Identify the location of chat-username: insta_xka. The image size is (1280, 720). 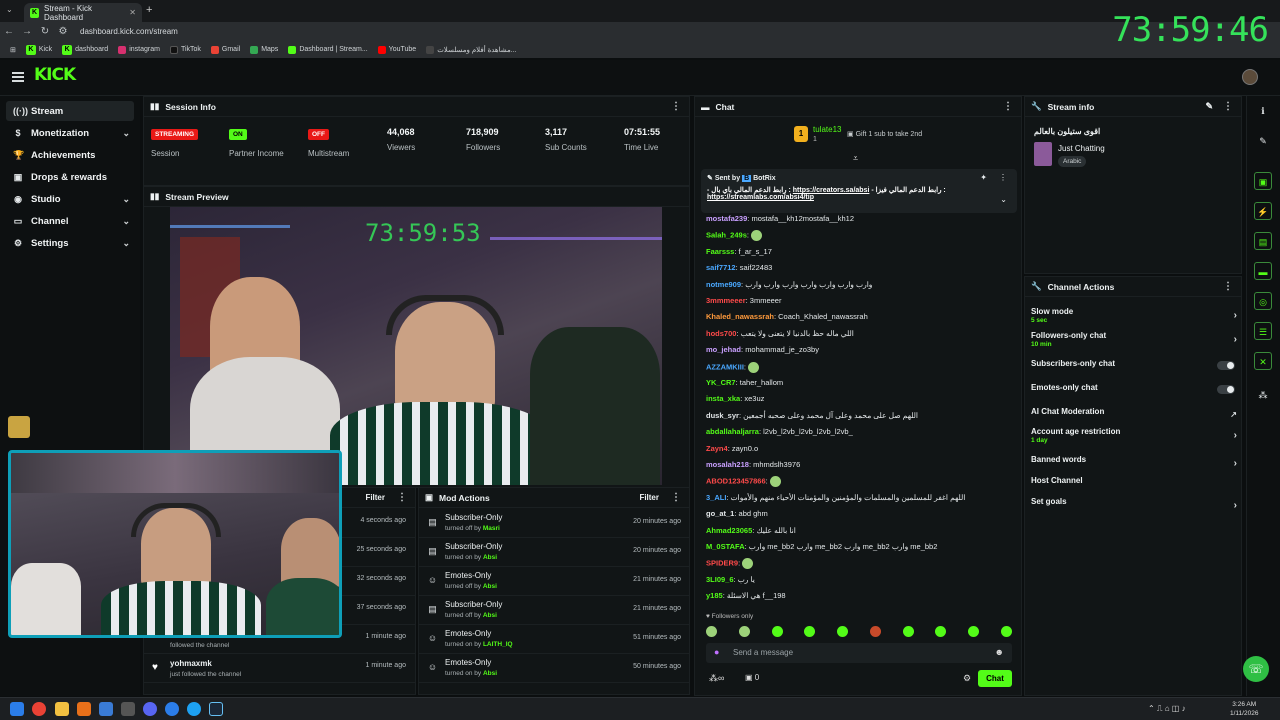
(723, 398).